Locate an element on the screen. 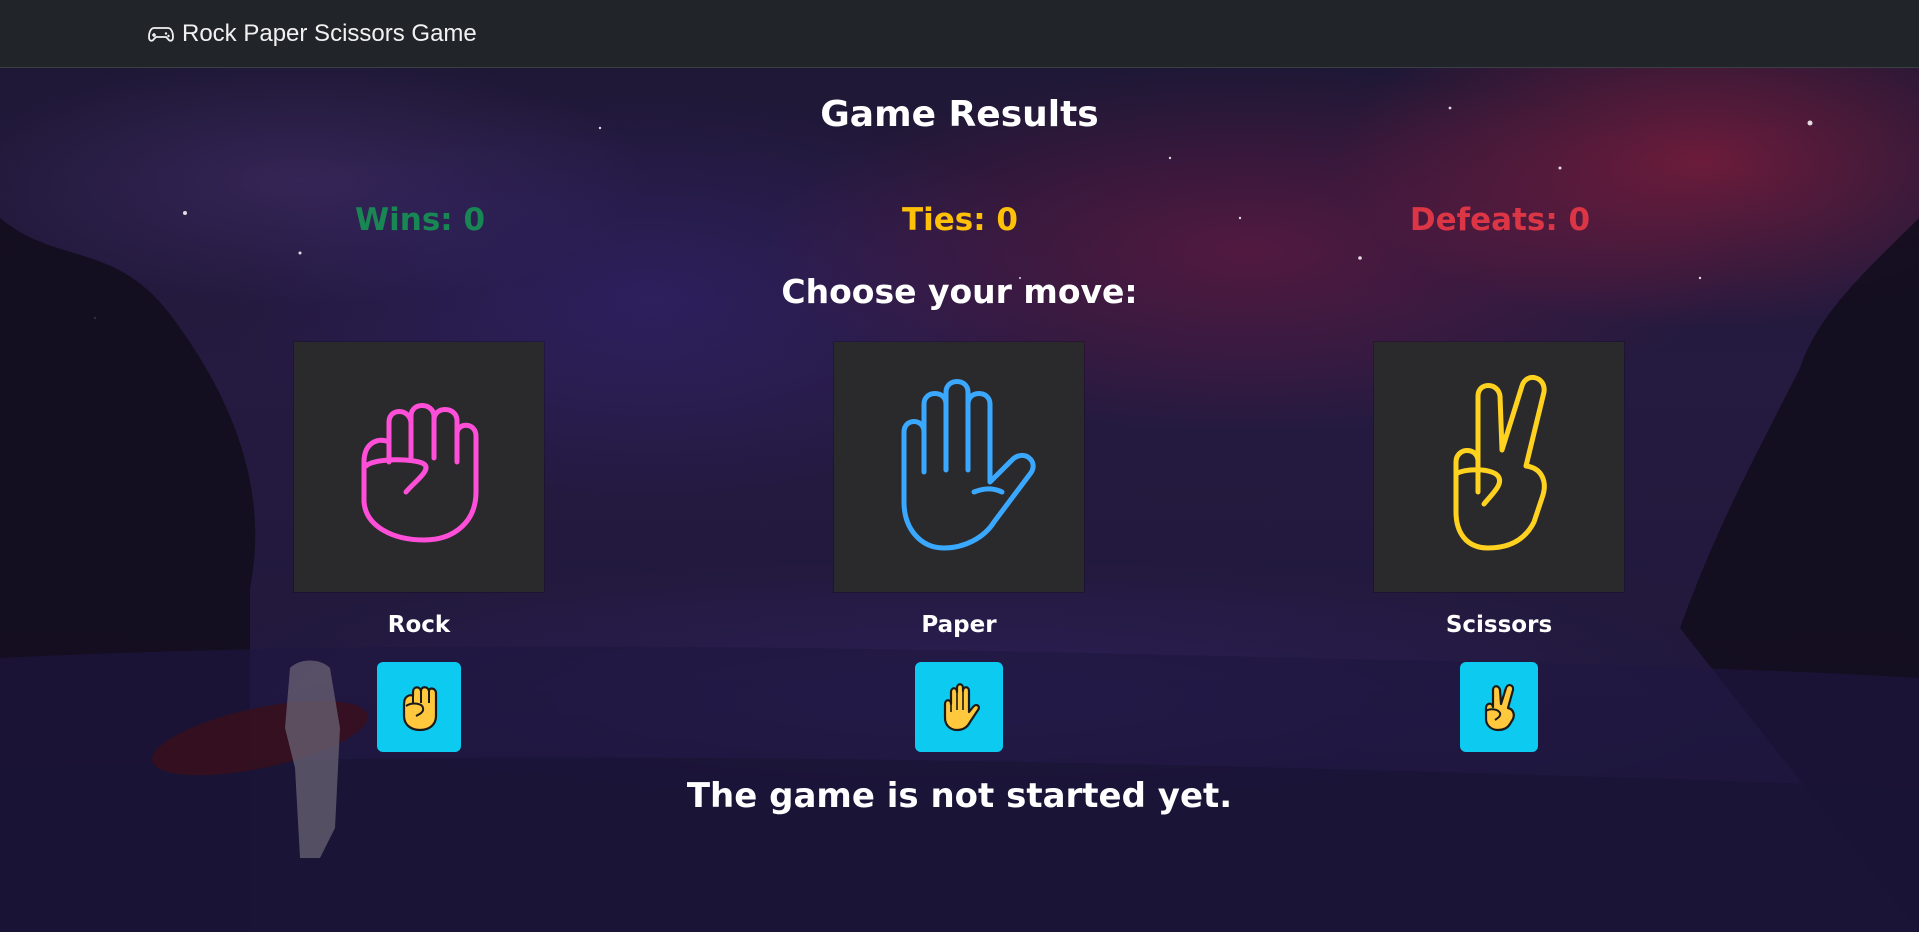  page-title: Game Results is located at coordinates (959, 114).